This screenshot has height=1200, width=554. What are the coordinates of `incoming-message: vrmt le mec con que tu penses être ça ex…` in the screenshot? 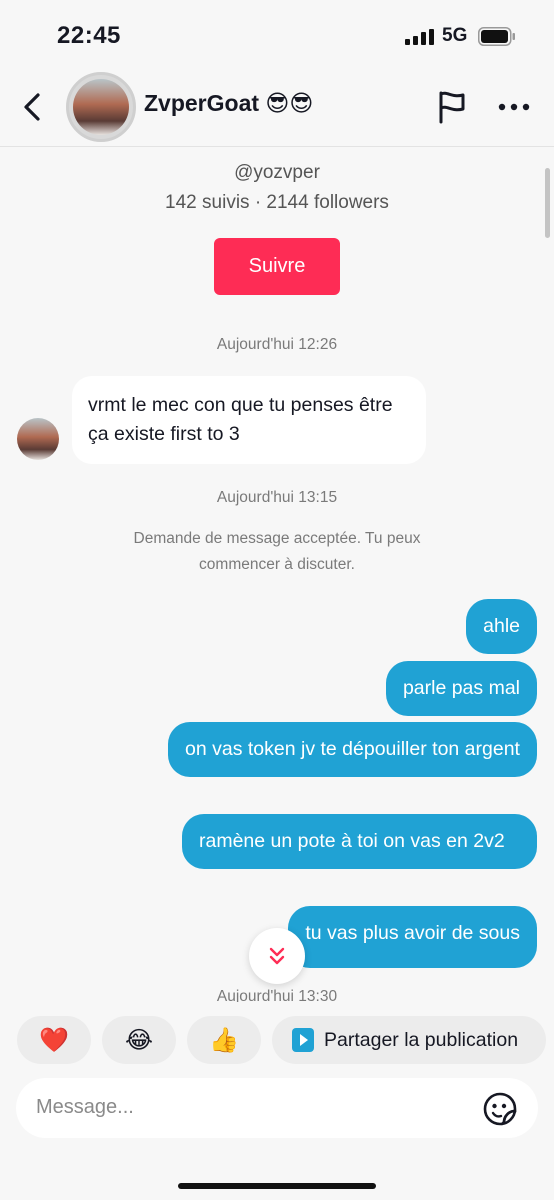 It's located at (249, 420).